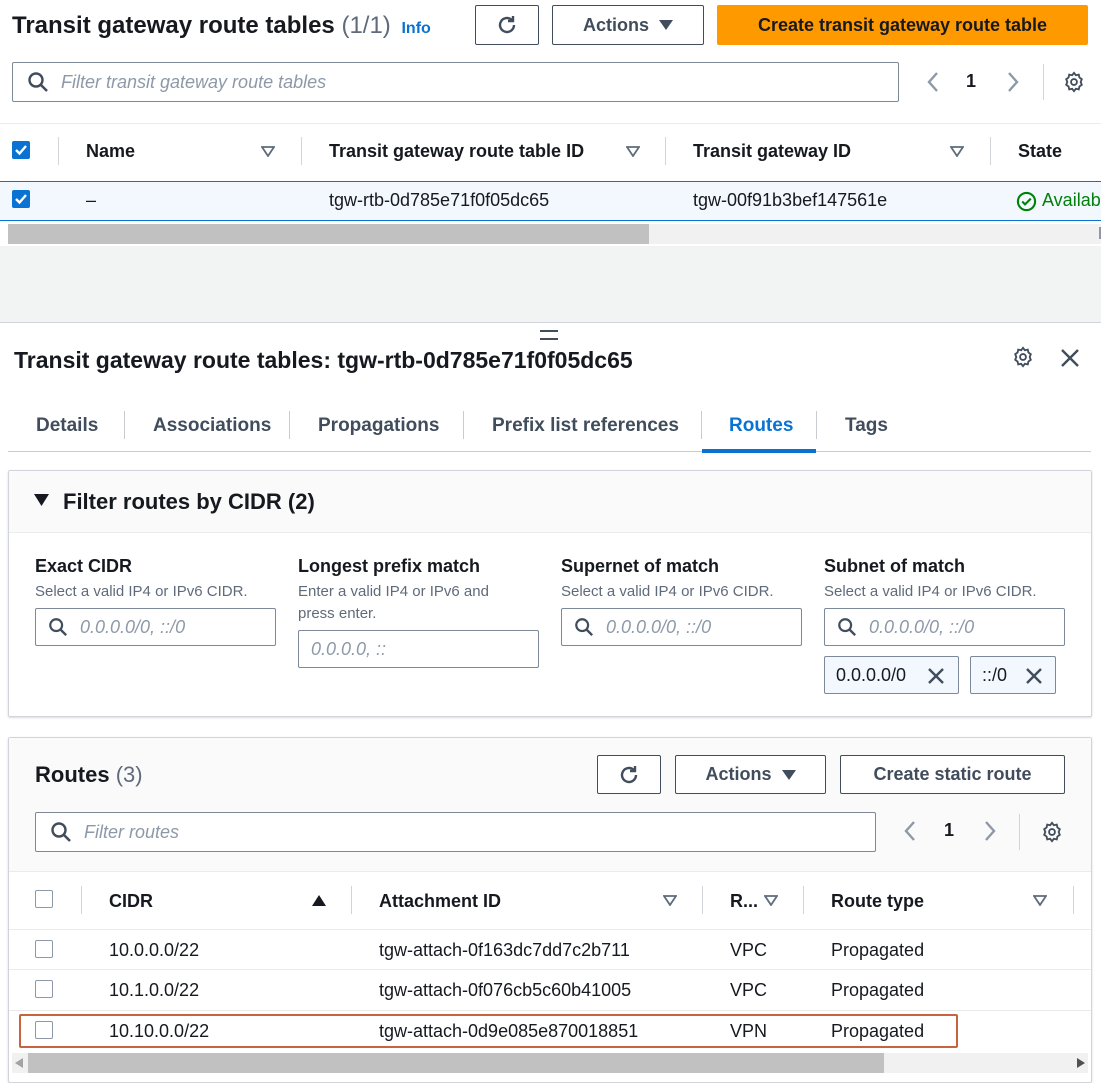 This screenshot has height=1083, width=1101. I want to click on route-table-id-link: tgw-rtb-0d785e71f0f05dc65, so click(439, 200).